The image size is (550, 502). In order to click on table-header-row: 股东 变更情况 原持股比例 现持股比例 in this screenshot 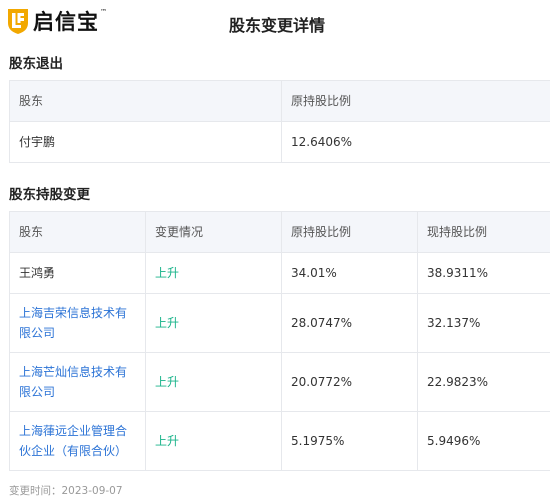, I will do `click(279, 232)`.